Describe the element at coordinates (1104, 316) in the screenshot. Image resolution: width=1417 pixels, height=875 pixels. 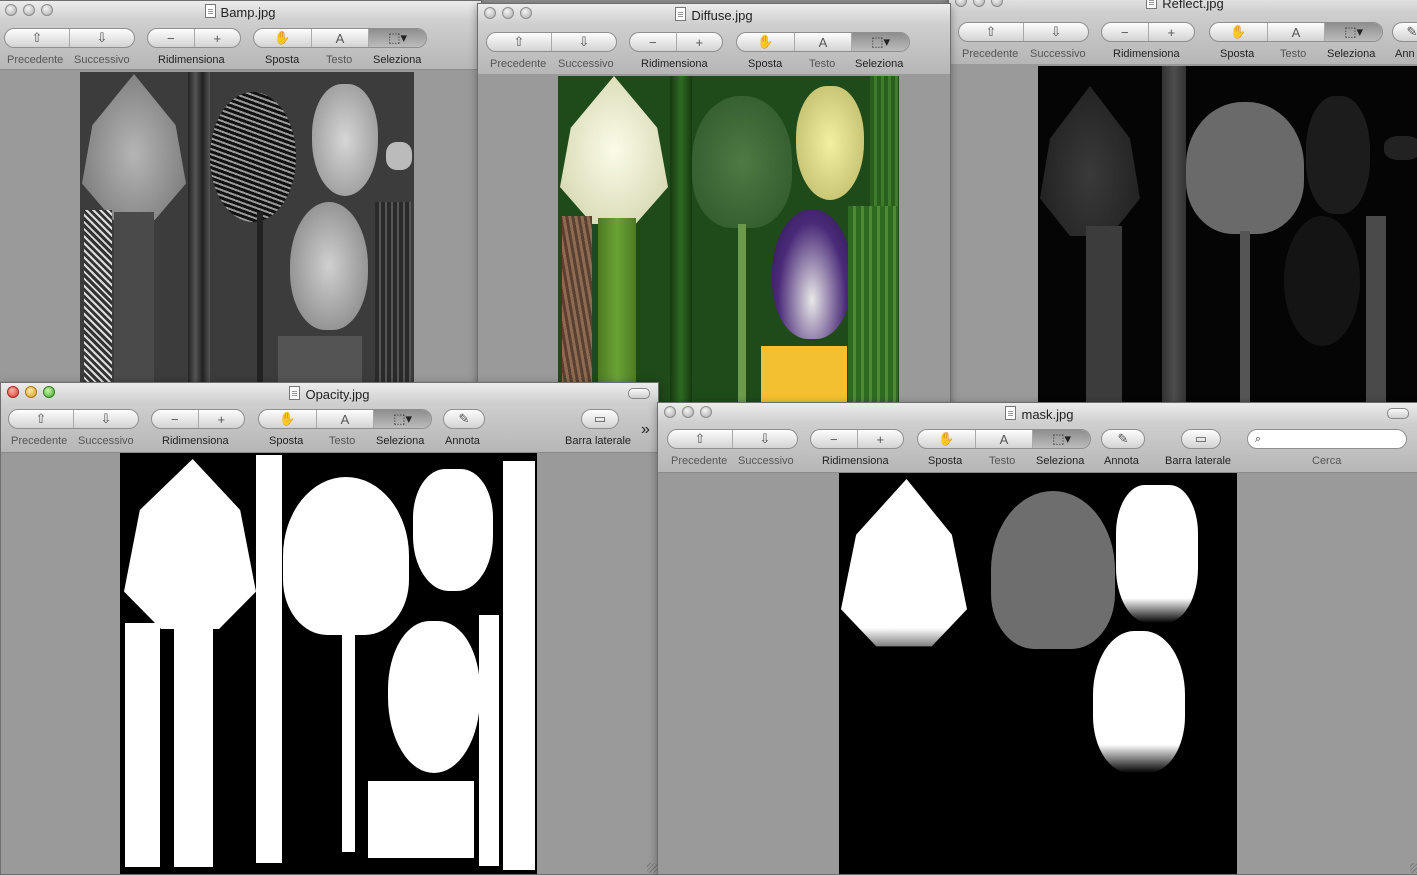
I see `stem-dark` at that location.